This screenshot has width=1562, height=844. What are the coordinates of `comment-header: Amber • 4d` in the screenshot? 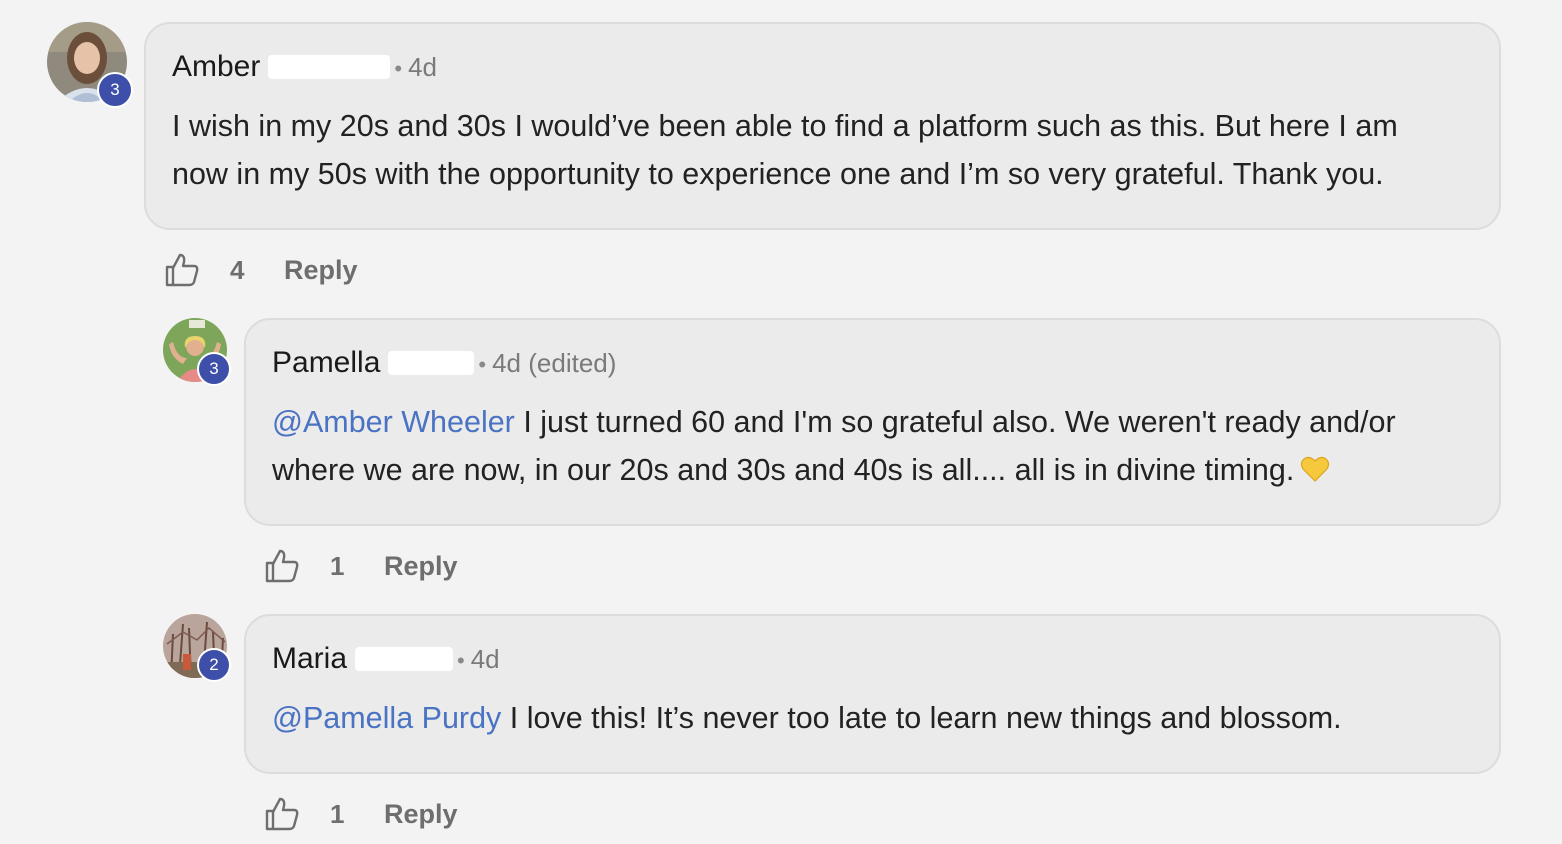 It's located at (822, 70).